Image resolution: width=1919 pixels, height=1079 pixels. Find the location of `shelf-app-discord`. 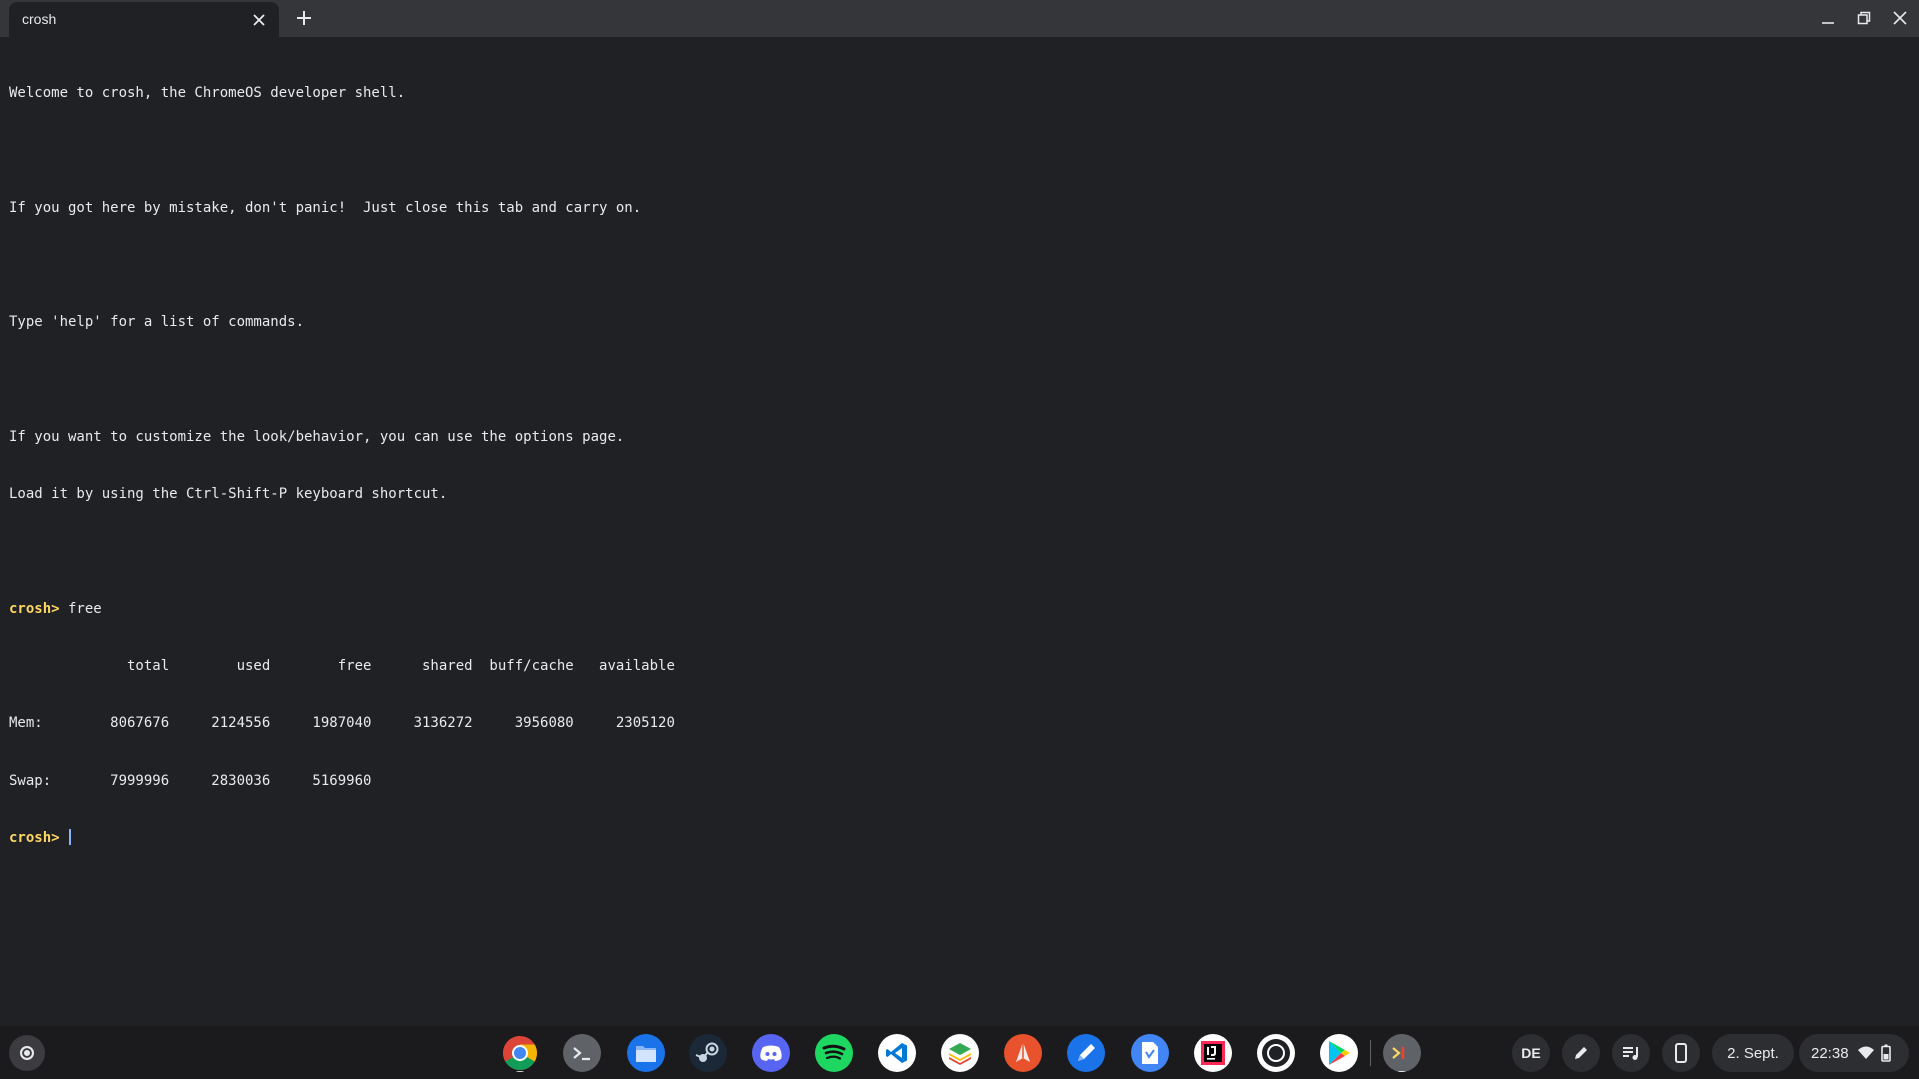

shelf-app-discord is located at coordinates (771, 1053).